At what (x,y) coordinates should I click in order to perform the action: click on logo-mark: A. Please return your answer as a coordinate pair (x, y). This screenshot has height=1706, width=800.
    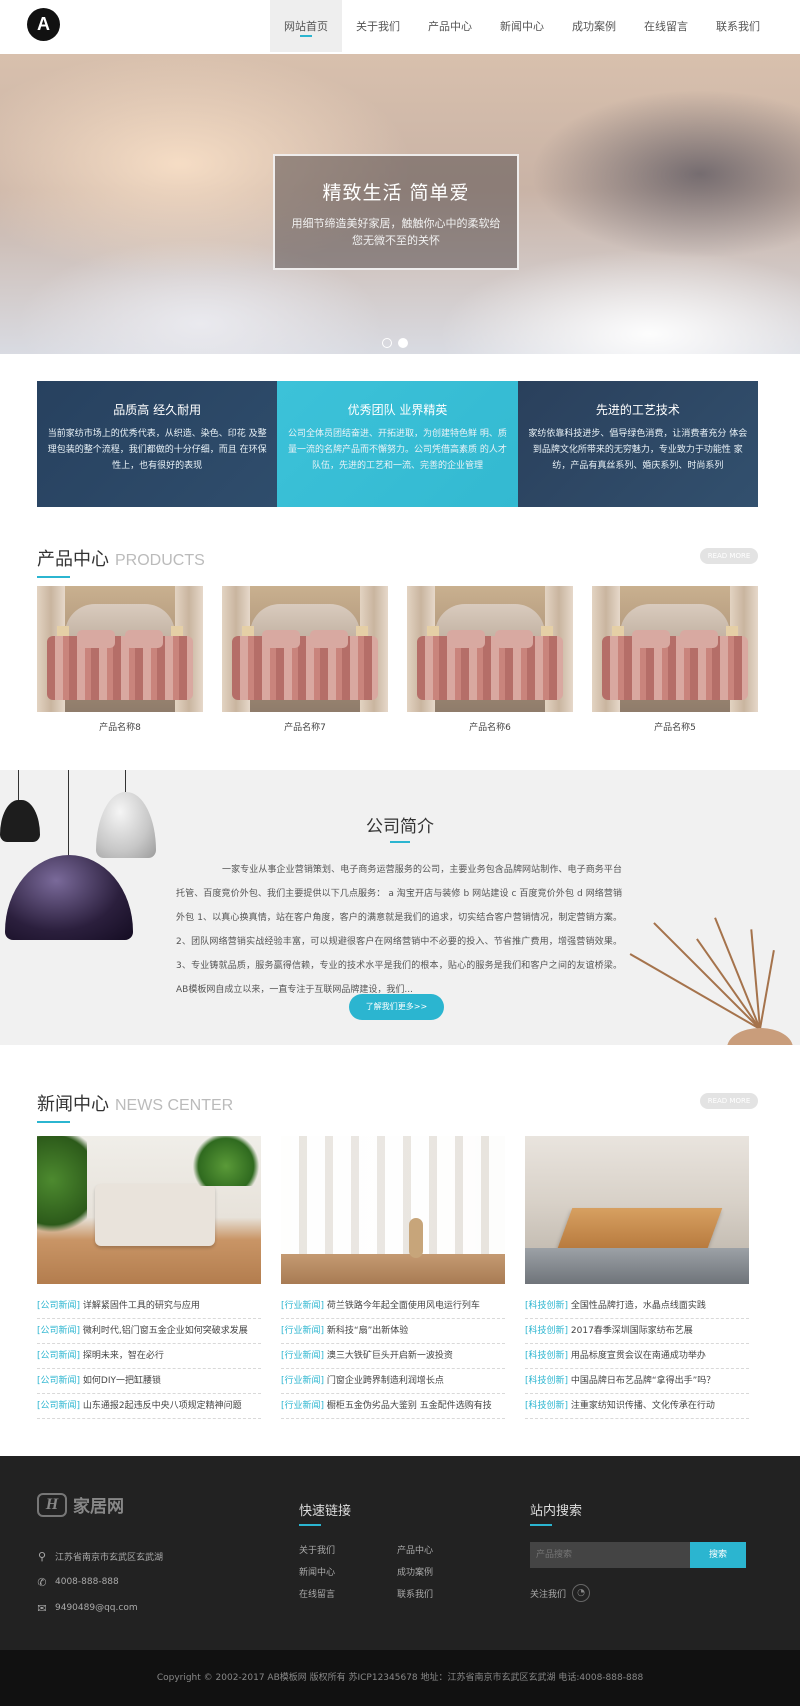
    Looking at the image, I should click on (43, 24).